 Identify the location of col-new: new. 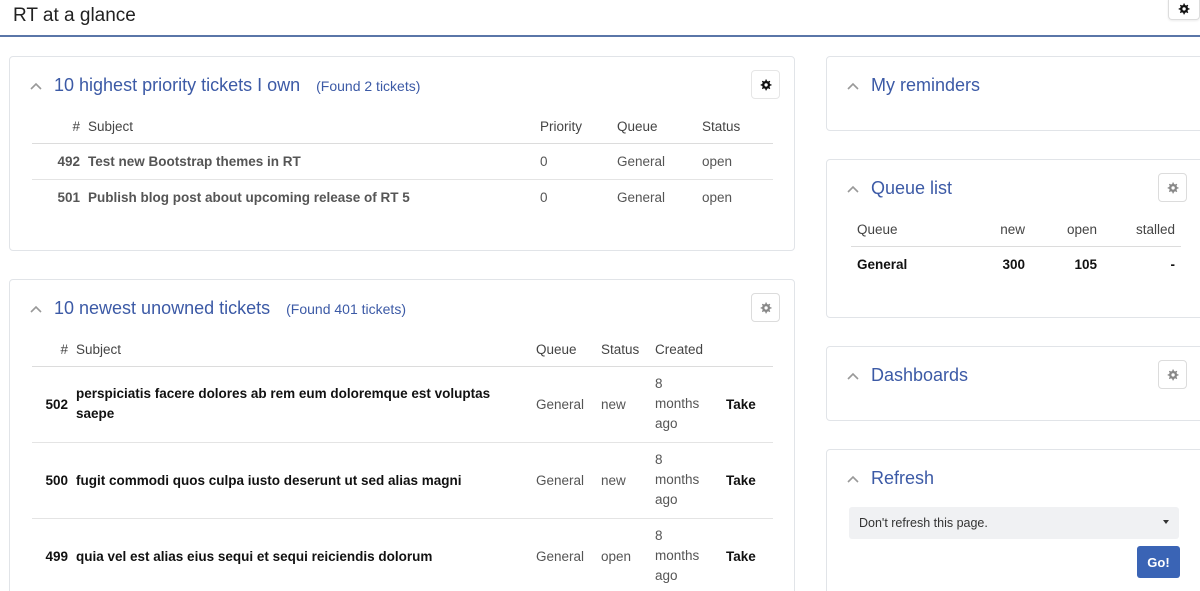
(996, 230).